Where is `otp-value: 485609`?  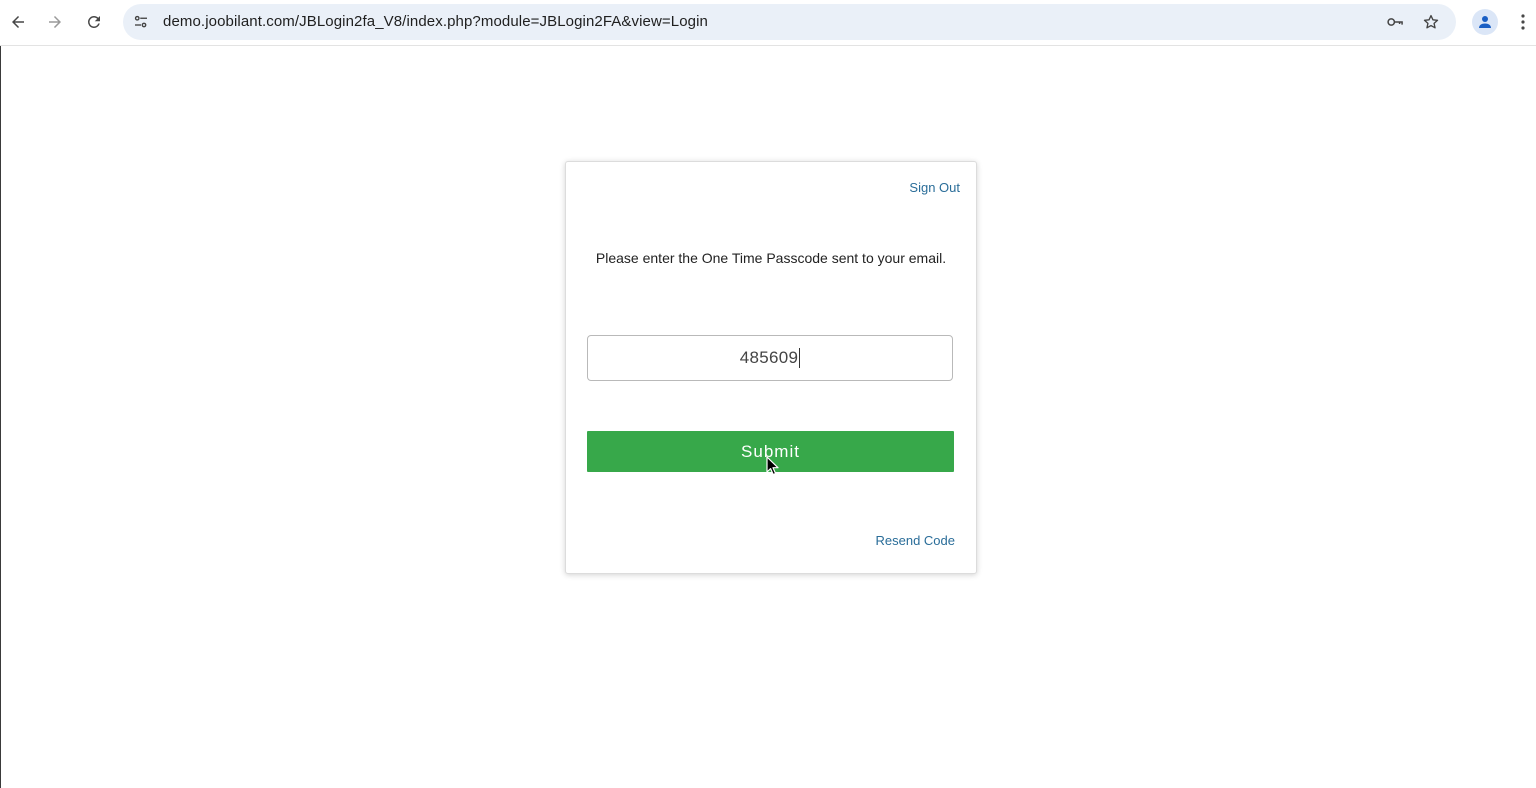
otp-value: 485609 is located at coordinates (769, 357).